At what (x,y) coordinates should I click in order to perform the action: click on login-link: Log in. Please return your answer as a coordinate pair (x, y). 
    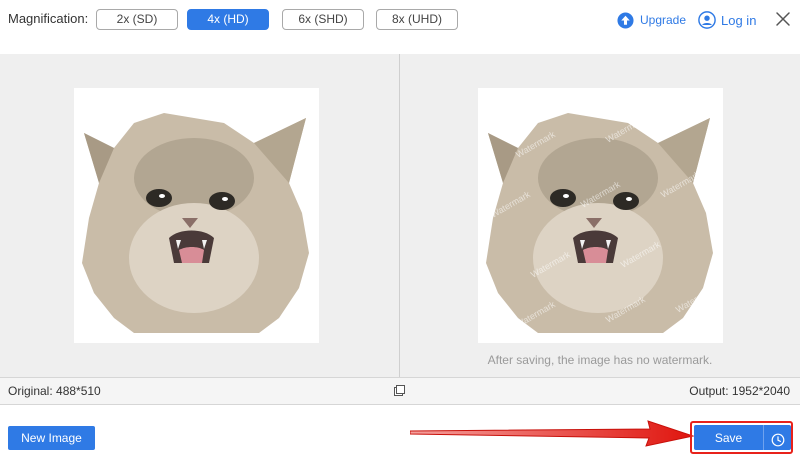
    Looking at the image, I should click on (727, 20).